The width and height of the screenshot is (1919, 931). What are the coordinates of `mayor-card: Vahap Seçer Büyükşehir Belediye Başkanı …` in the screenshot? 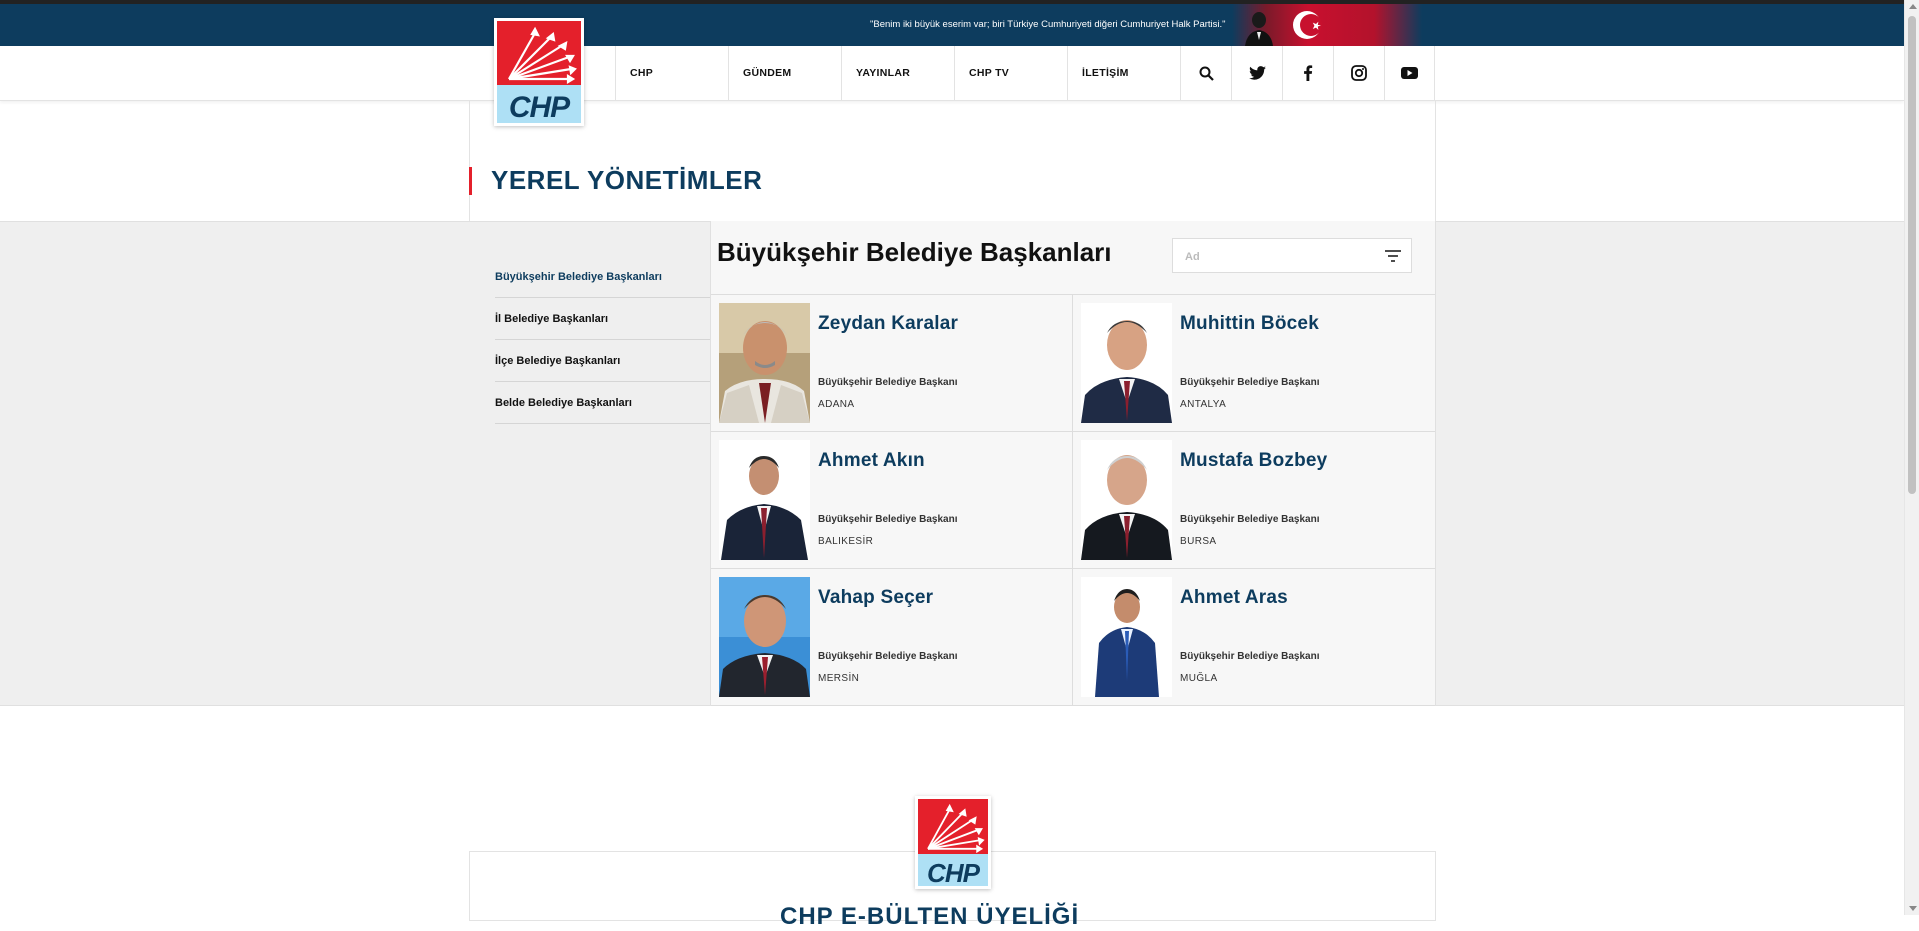 It's located at (892, 637).